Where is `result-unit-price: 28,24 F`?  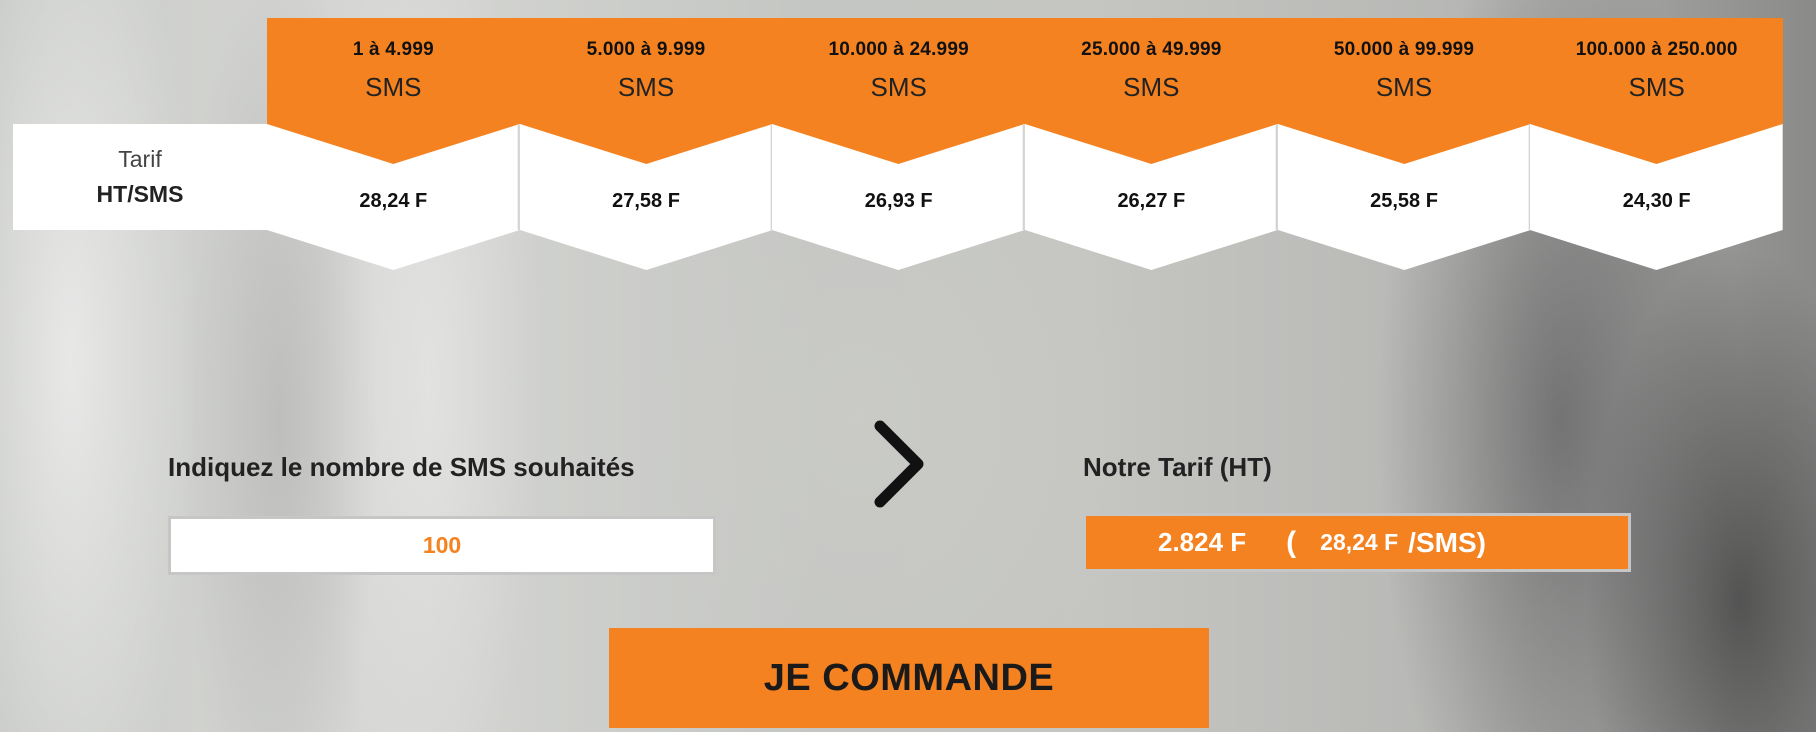
result-unit-price: 28,24 F is located at coordinates (1359, 542).